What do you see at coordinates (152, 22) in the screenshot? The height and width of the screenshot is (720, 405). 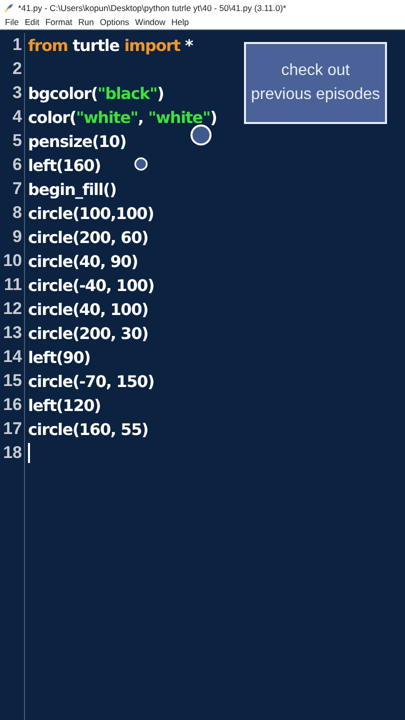 I see `menu-item: Window` at bounding box center [152, 22].